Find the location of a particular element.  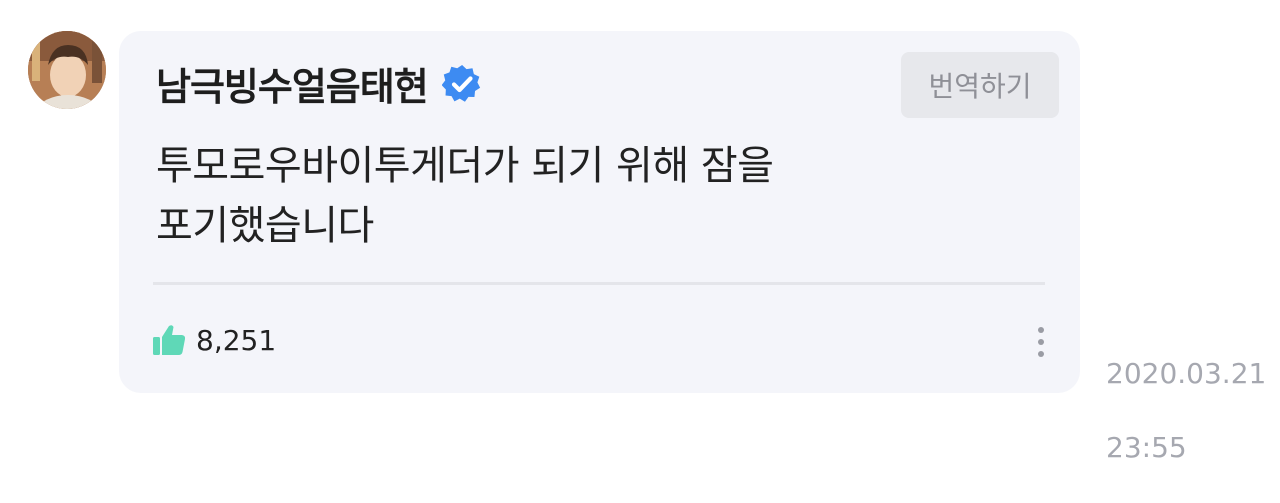

avatar-image is located at coordinates (67, 70).